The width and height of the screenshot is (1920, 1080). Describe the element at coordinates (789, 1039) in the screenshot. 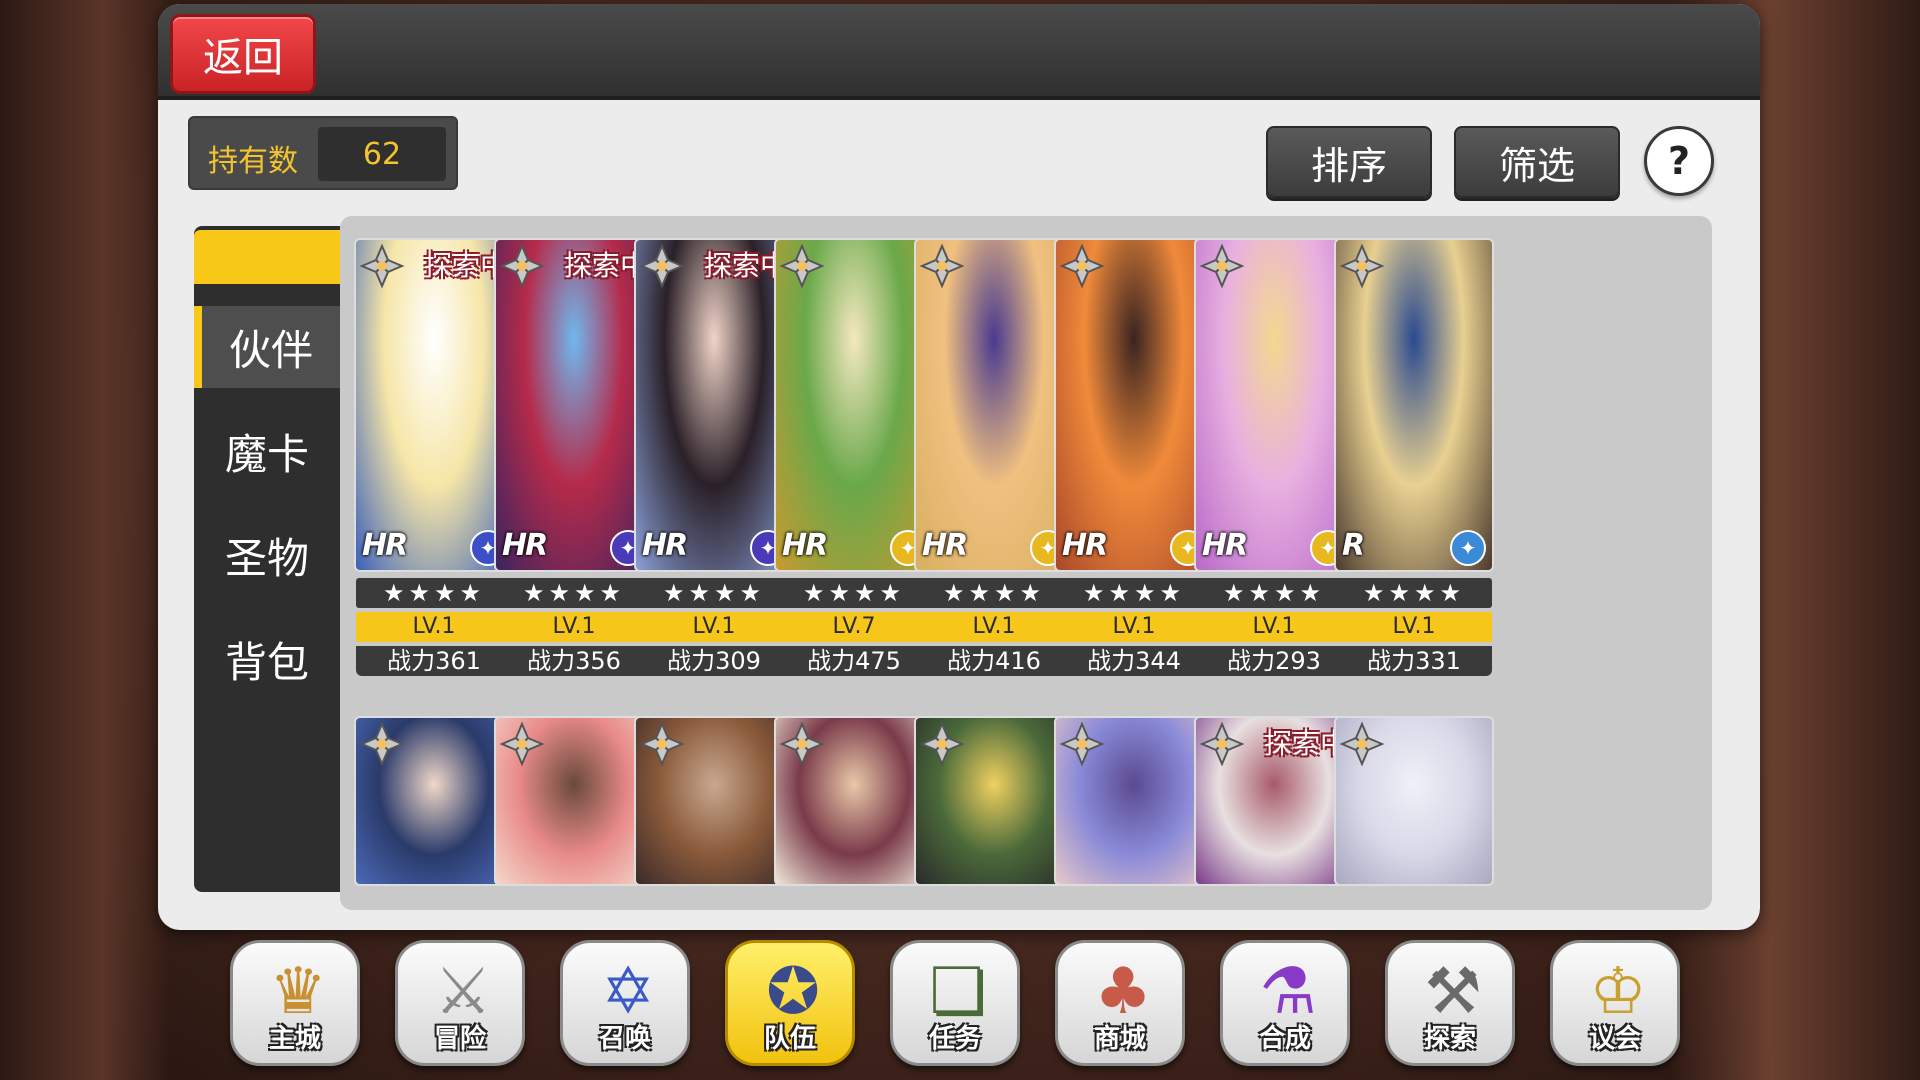

I see `nav-label: 队伍` at that location.